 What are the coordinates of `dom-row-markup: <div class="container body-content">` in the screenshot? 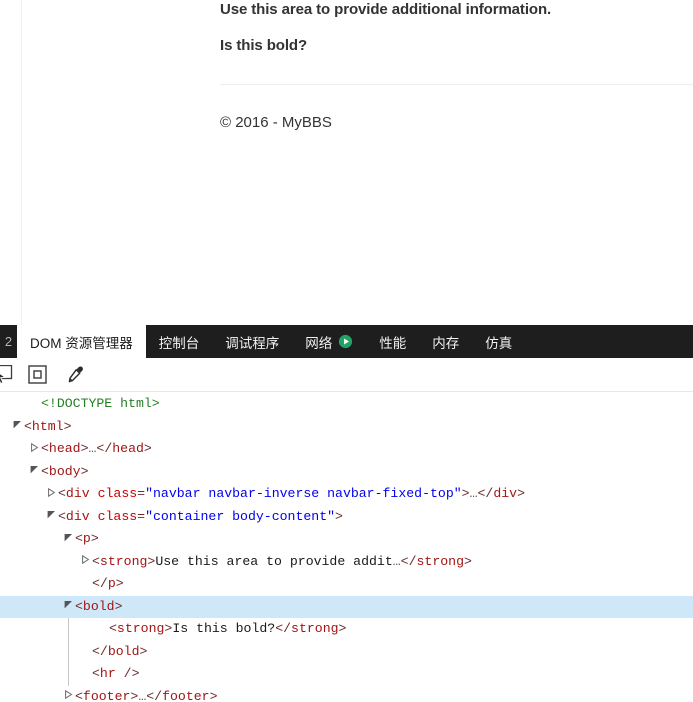 It's located at (200, 517).